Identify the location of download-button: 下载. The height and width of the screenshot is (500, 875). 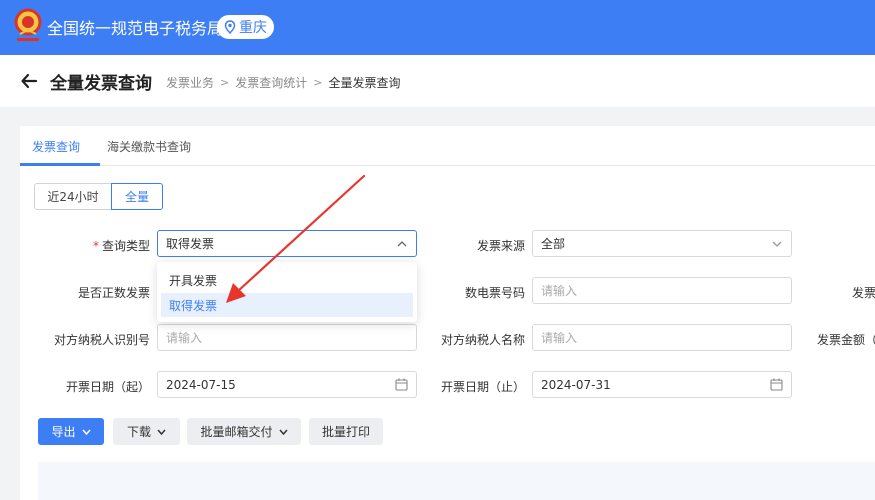
(146, 431).